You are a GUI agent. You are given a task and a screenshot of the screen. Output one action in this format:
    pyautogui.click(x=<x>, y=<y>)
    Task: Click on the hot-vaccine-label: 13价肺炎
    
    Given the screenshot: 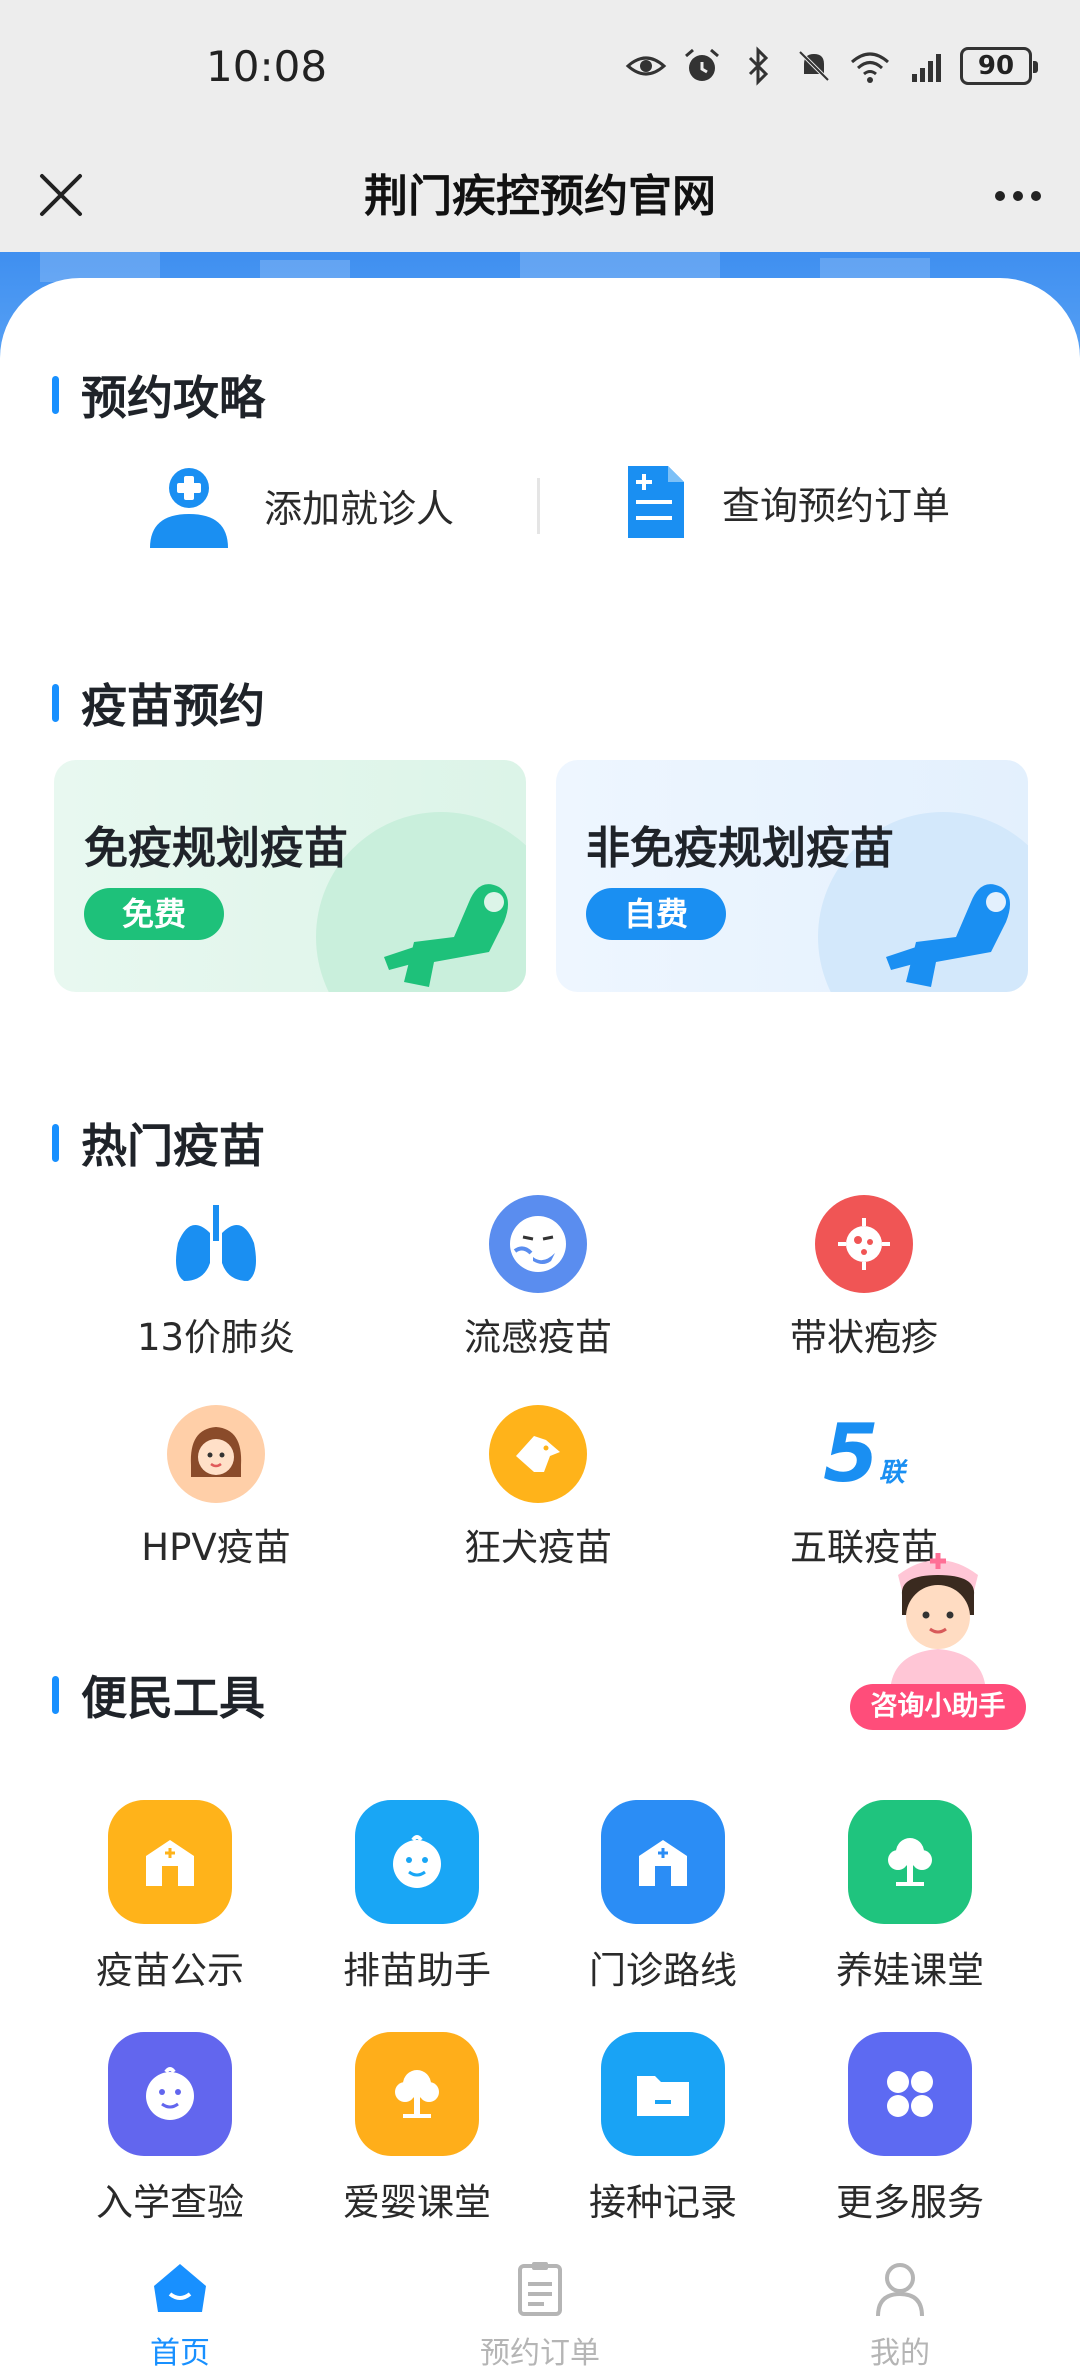 What is the action you would take?
    pyautogui.click(x=216, y=1337)
    